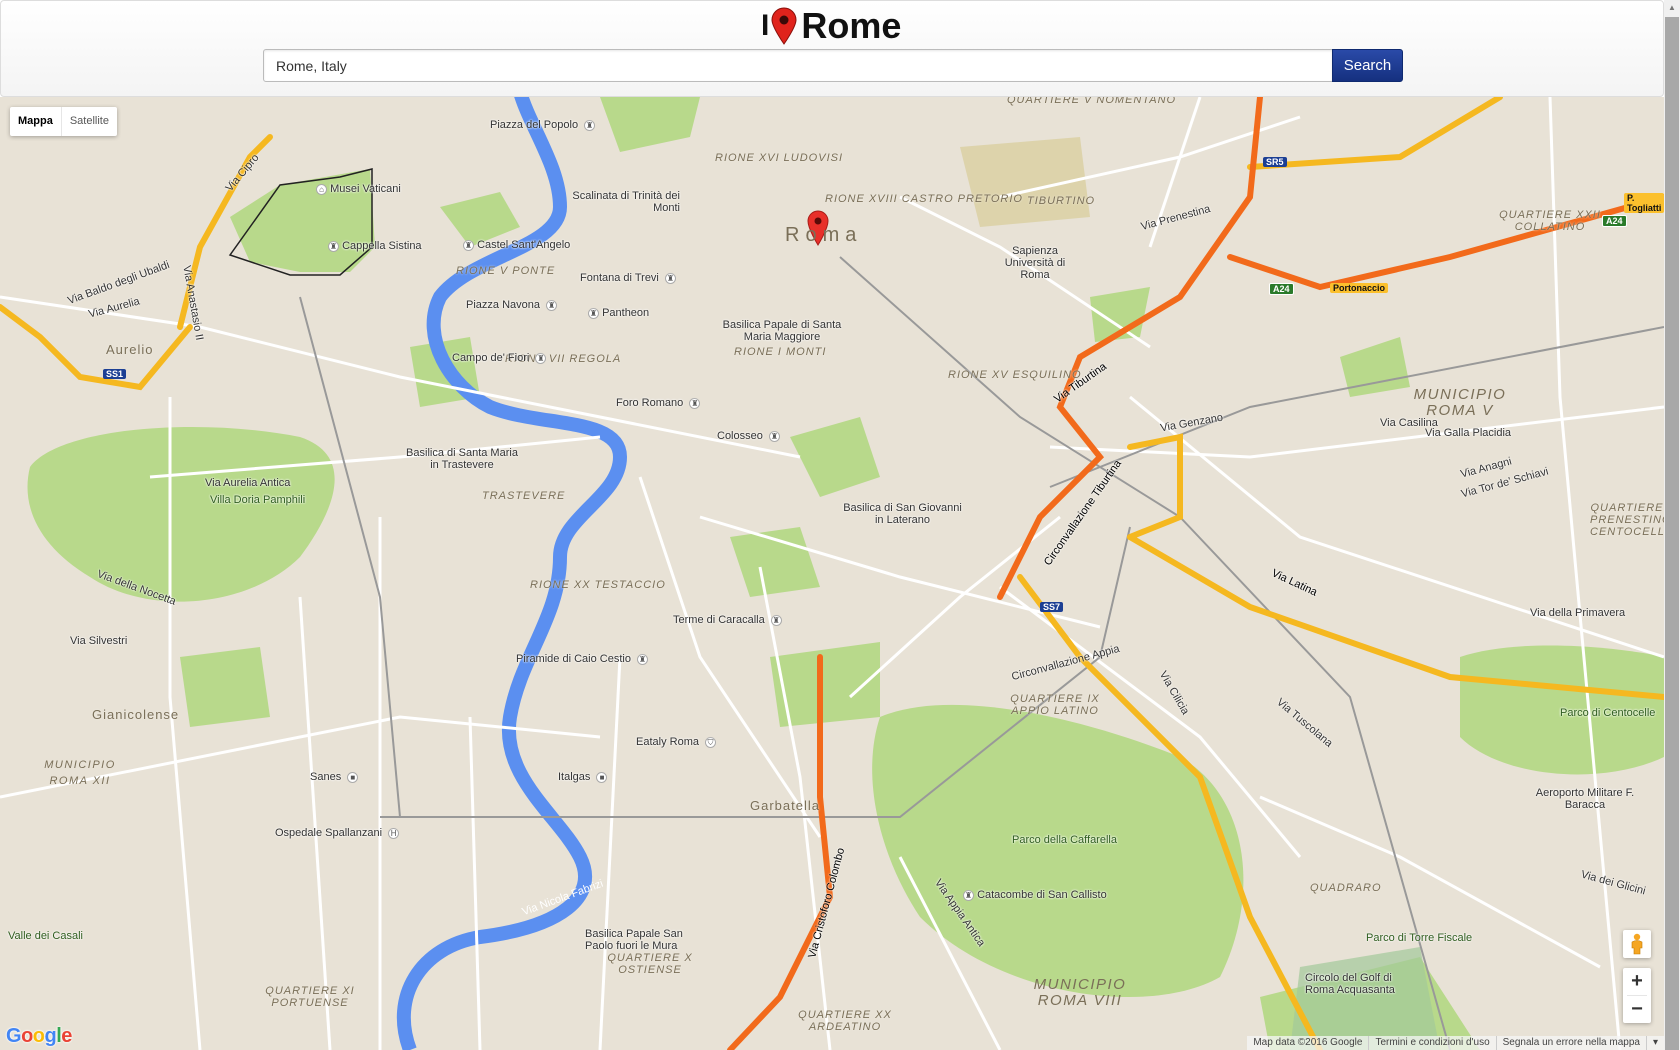  What do you see at coordinates (582, 659) in the screenshot?
I see `place-piramide-caio-cestio: Piramide di Caio Cestio ♜` at bounding box center [582, 659].